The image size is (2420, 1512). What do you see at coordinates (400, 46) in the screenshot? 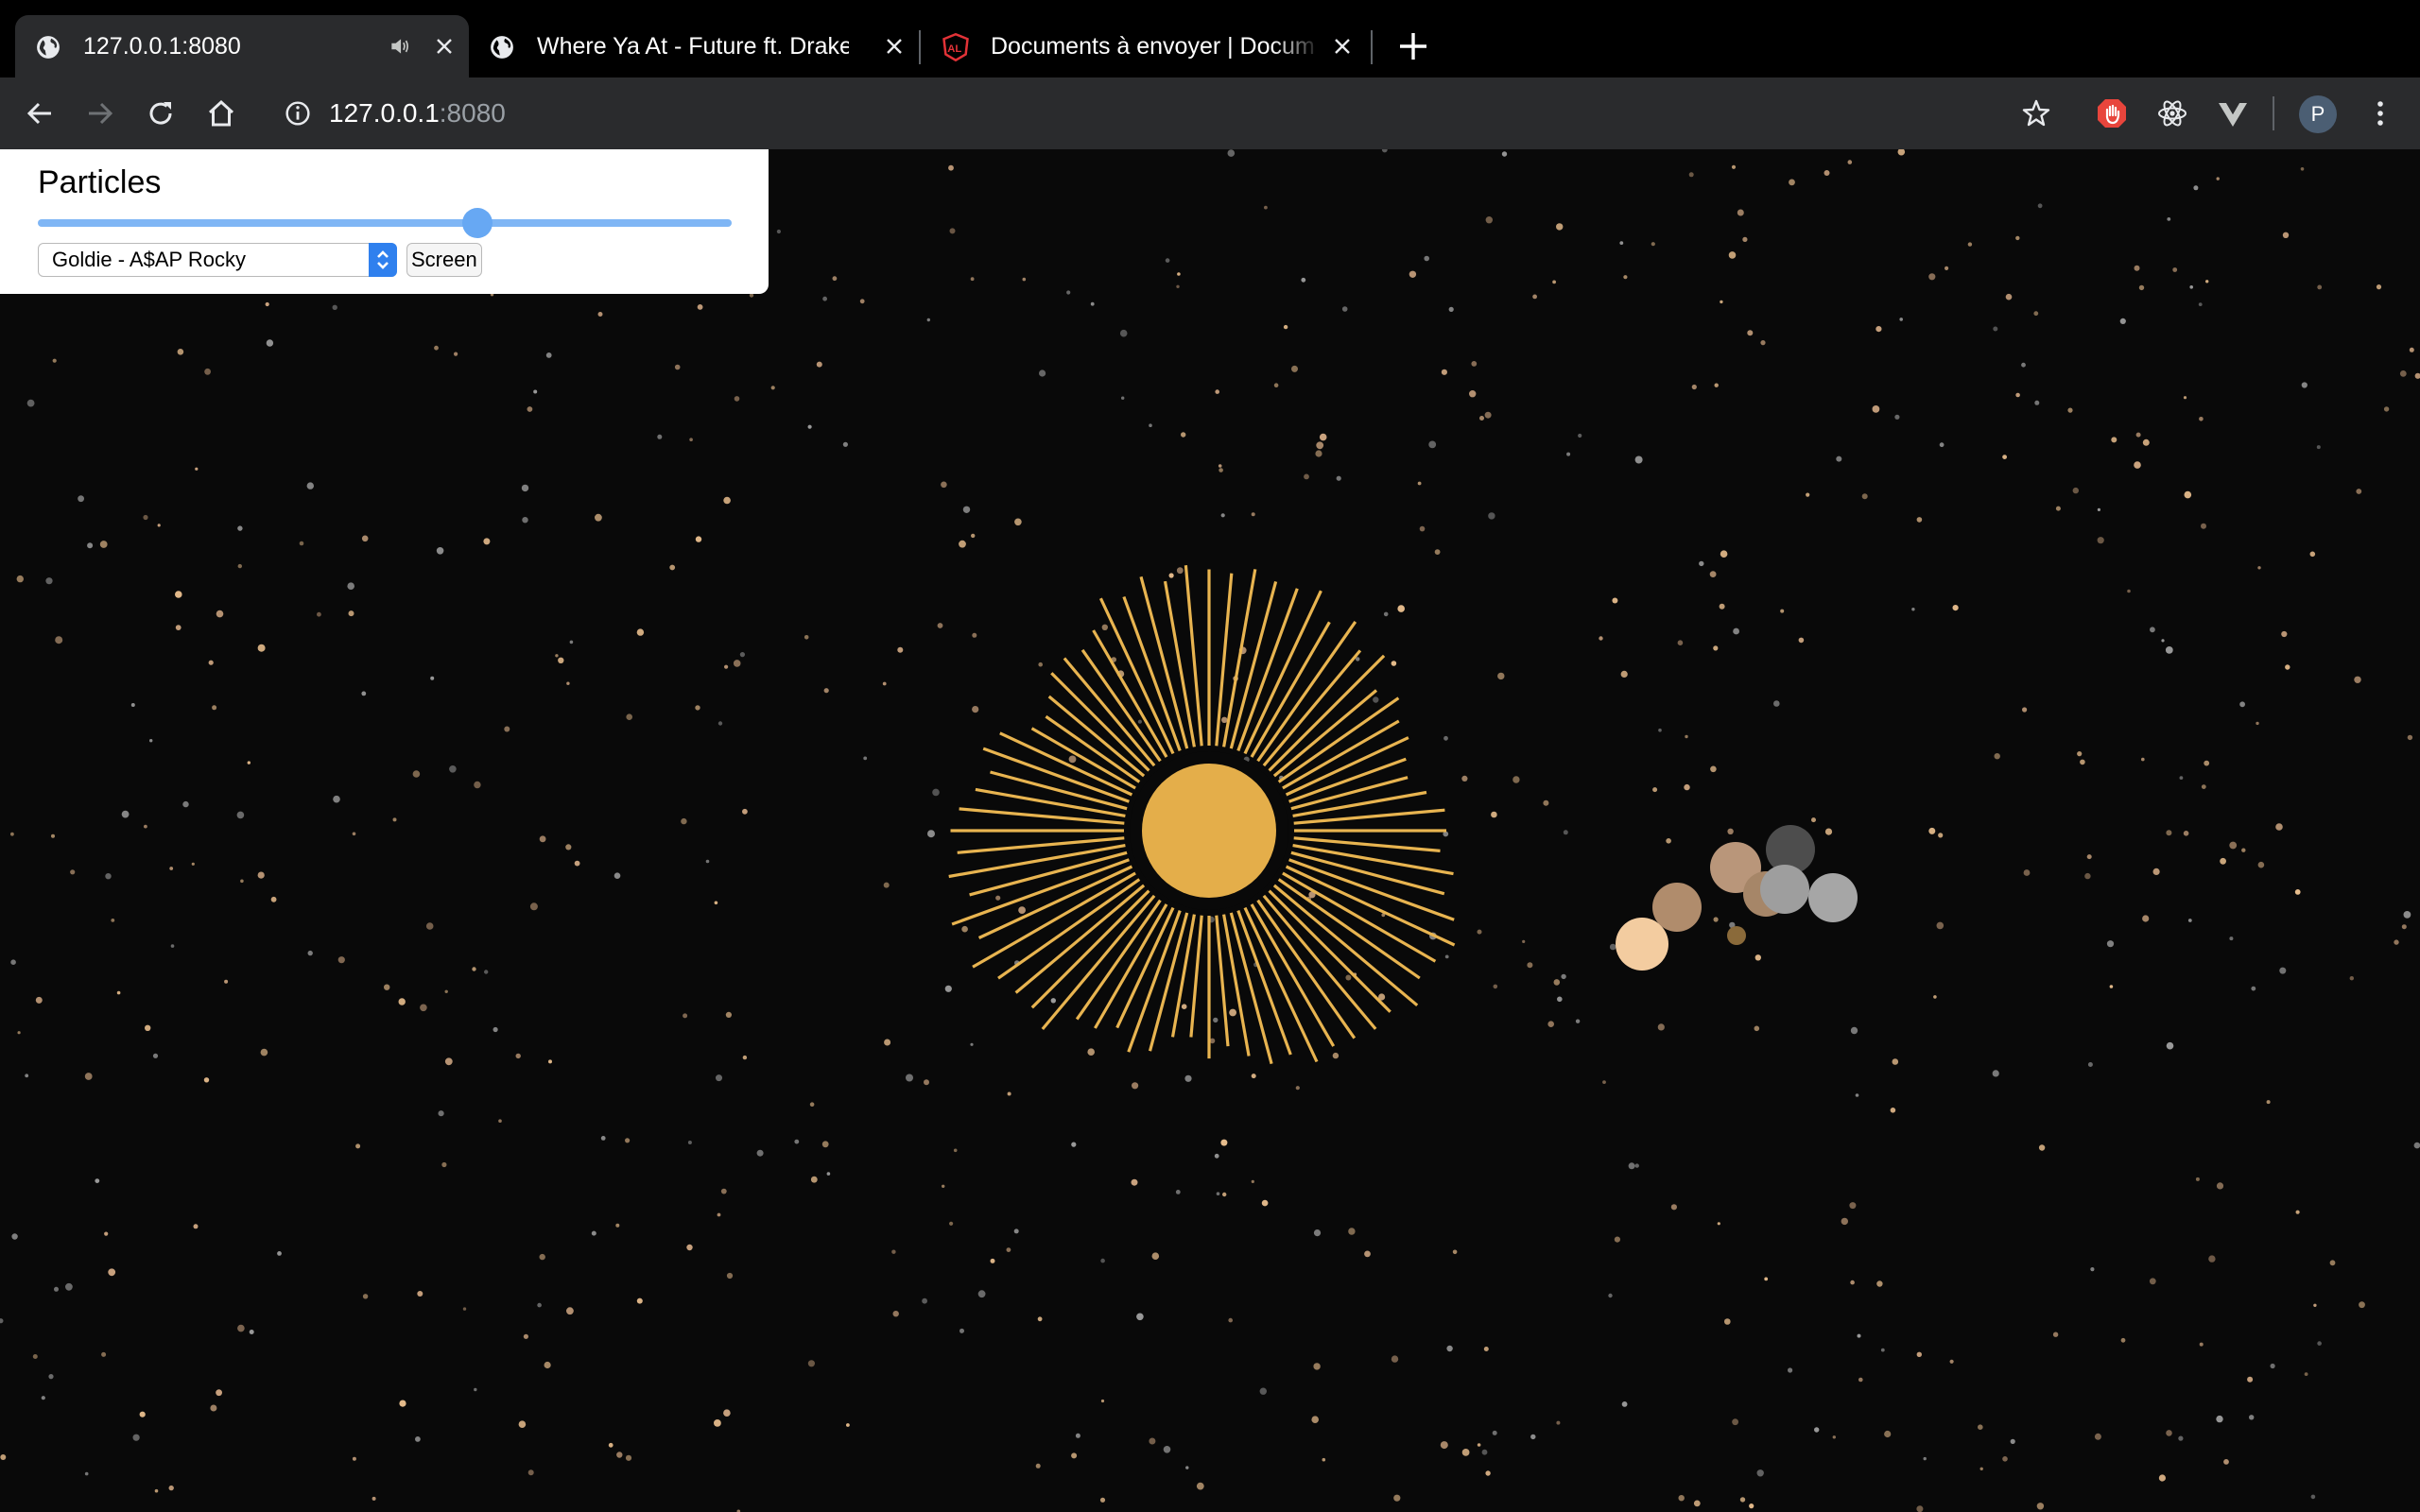
I see `speaker-icon` at bounding box center [400, 46].